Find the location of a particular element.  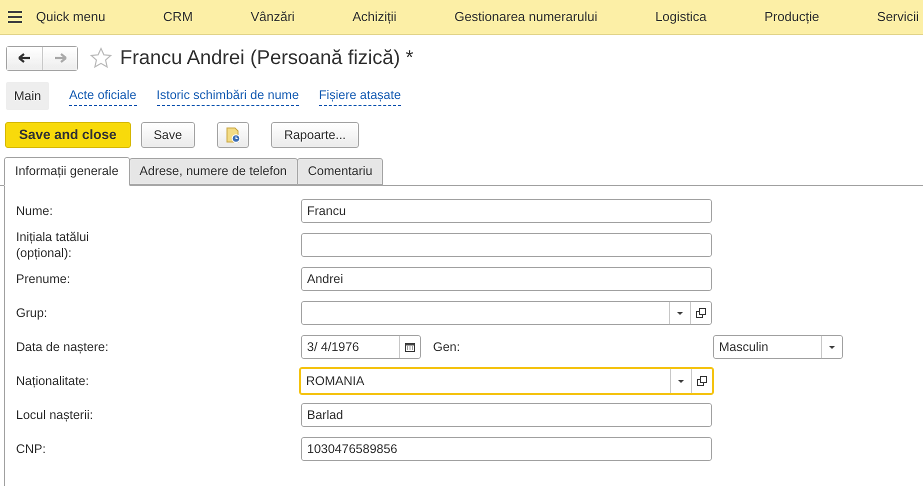

menu-item: Servicii is located at coordinates (898, 17).